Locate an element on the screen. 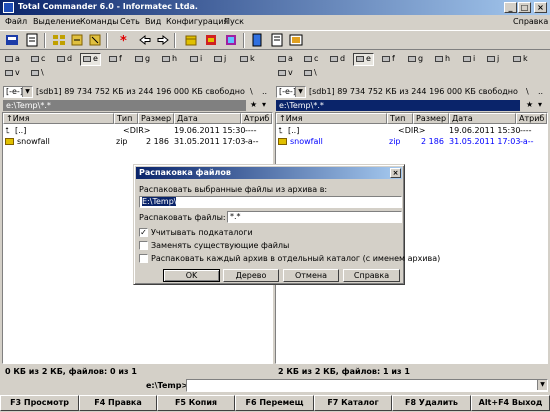 This screenshot has height=412, width=550. f3-view-button: F3 Просмотр is located at coordinates (39, 403).